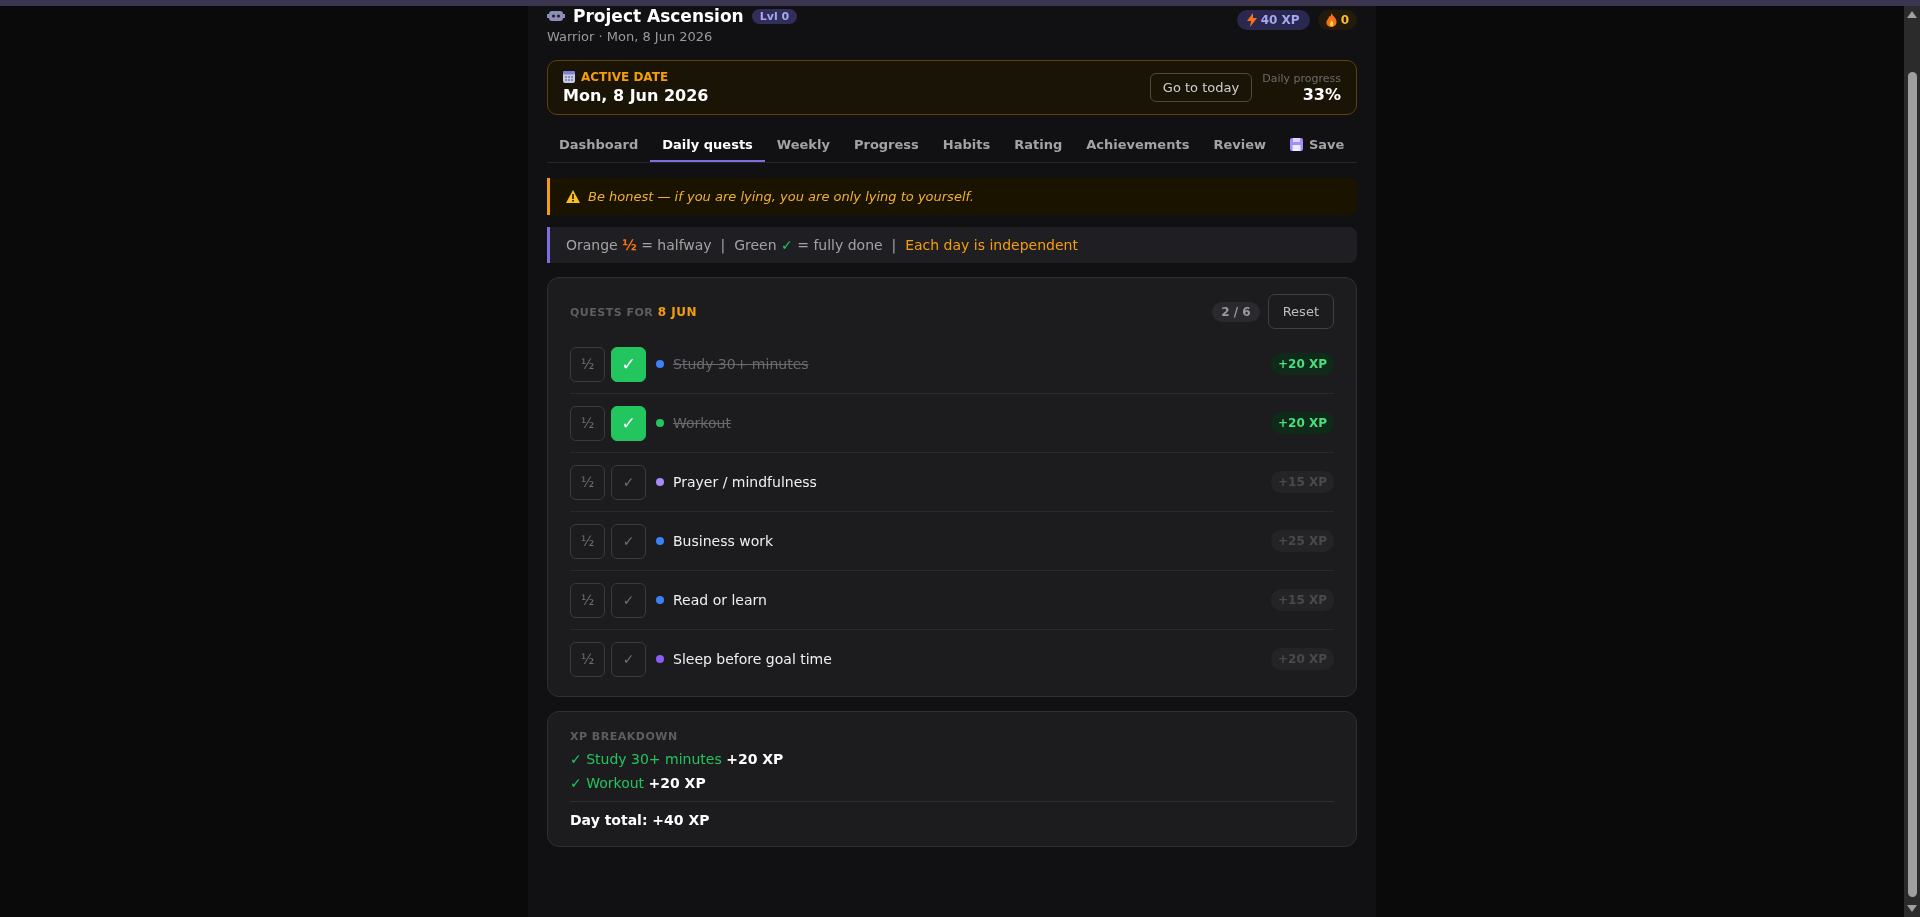 The width and height of the screenshot is (1920, 917). What do you see at coordinates (1201, 87) in the screenshot?
I see `go-to-today-button: Go to today` at bounding box center [1201, 87].